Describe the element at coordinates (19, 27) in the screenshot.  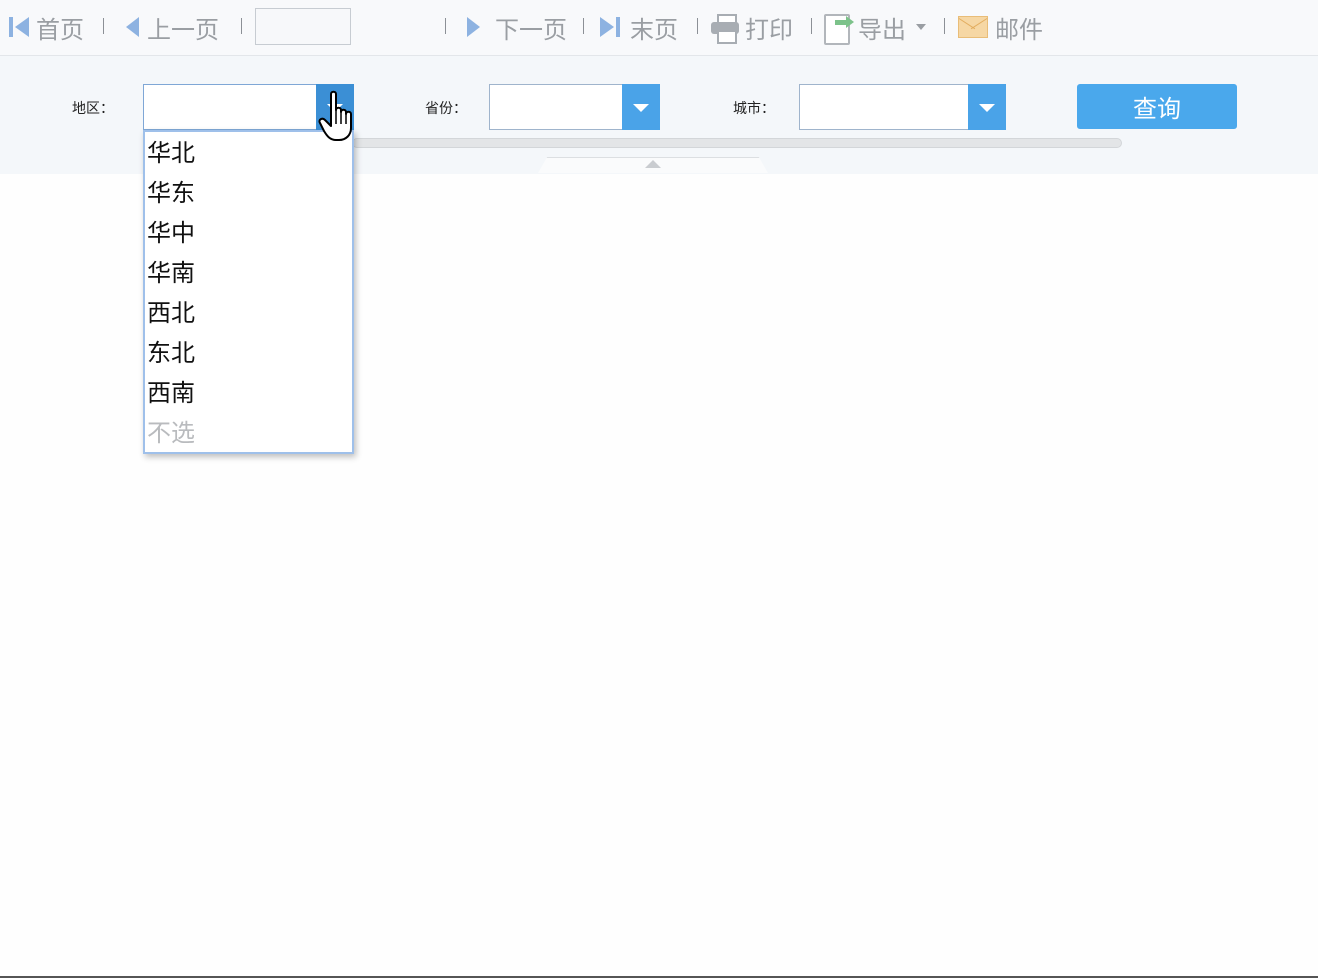
I see `first-page-icon` at that location.